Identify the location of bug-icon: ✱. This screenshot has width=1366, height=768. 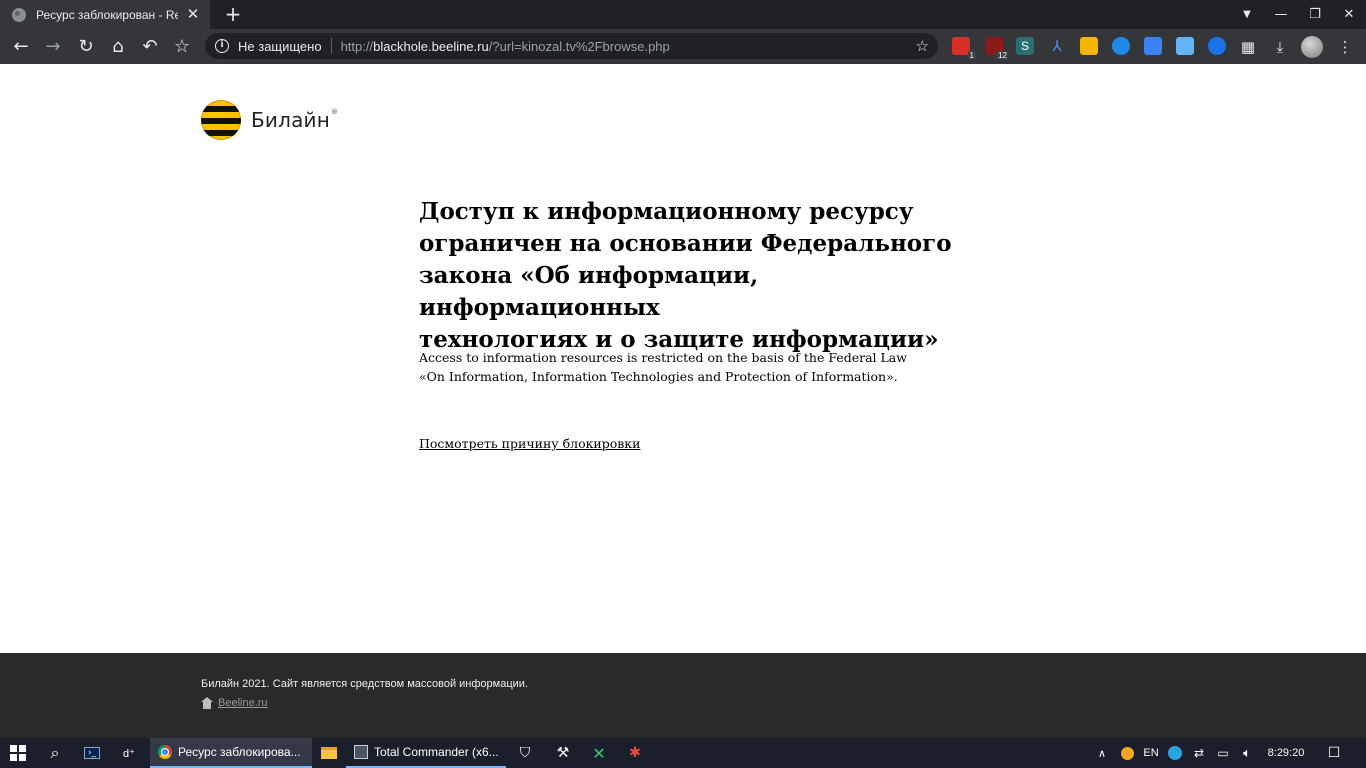
(635, 753).